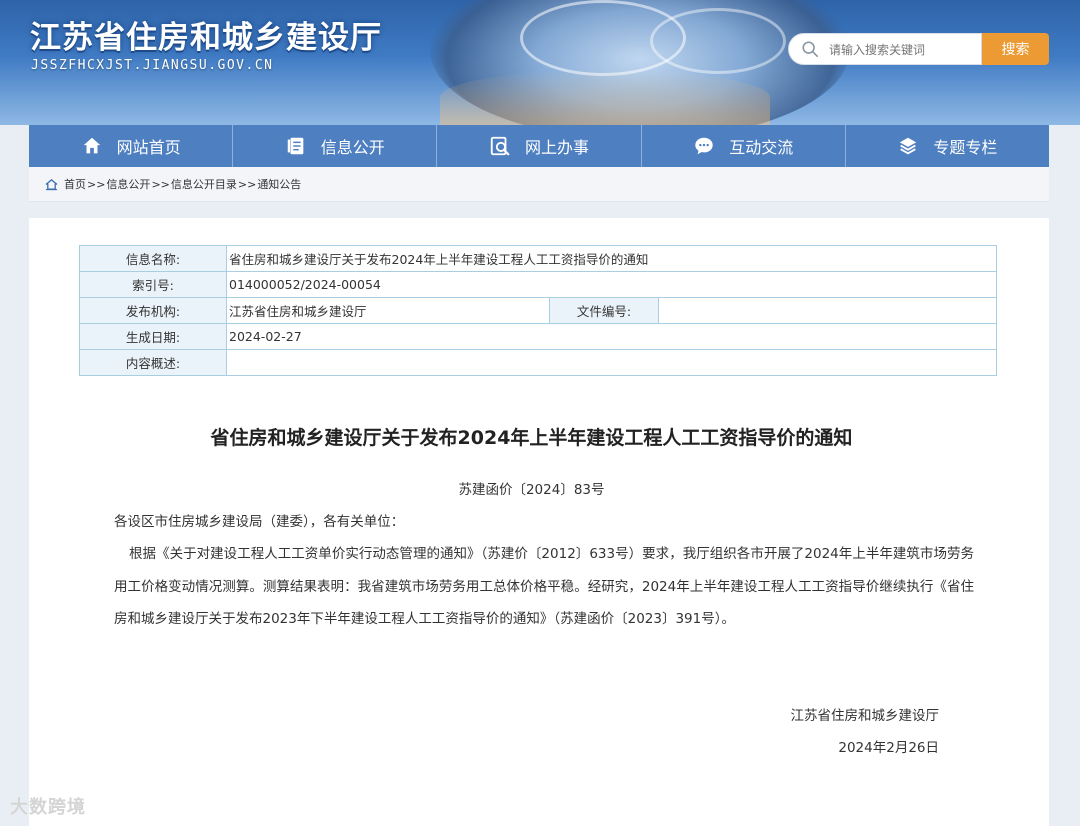 The image size is (1080, 826). I want to click on table-row: 生成日期: 2024-02-27, so click(538, 336).